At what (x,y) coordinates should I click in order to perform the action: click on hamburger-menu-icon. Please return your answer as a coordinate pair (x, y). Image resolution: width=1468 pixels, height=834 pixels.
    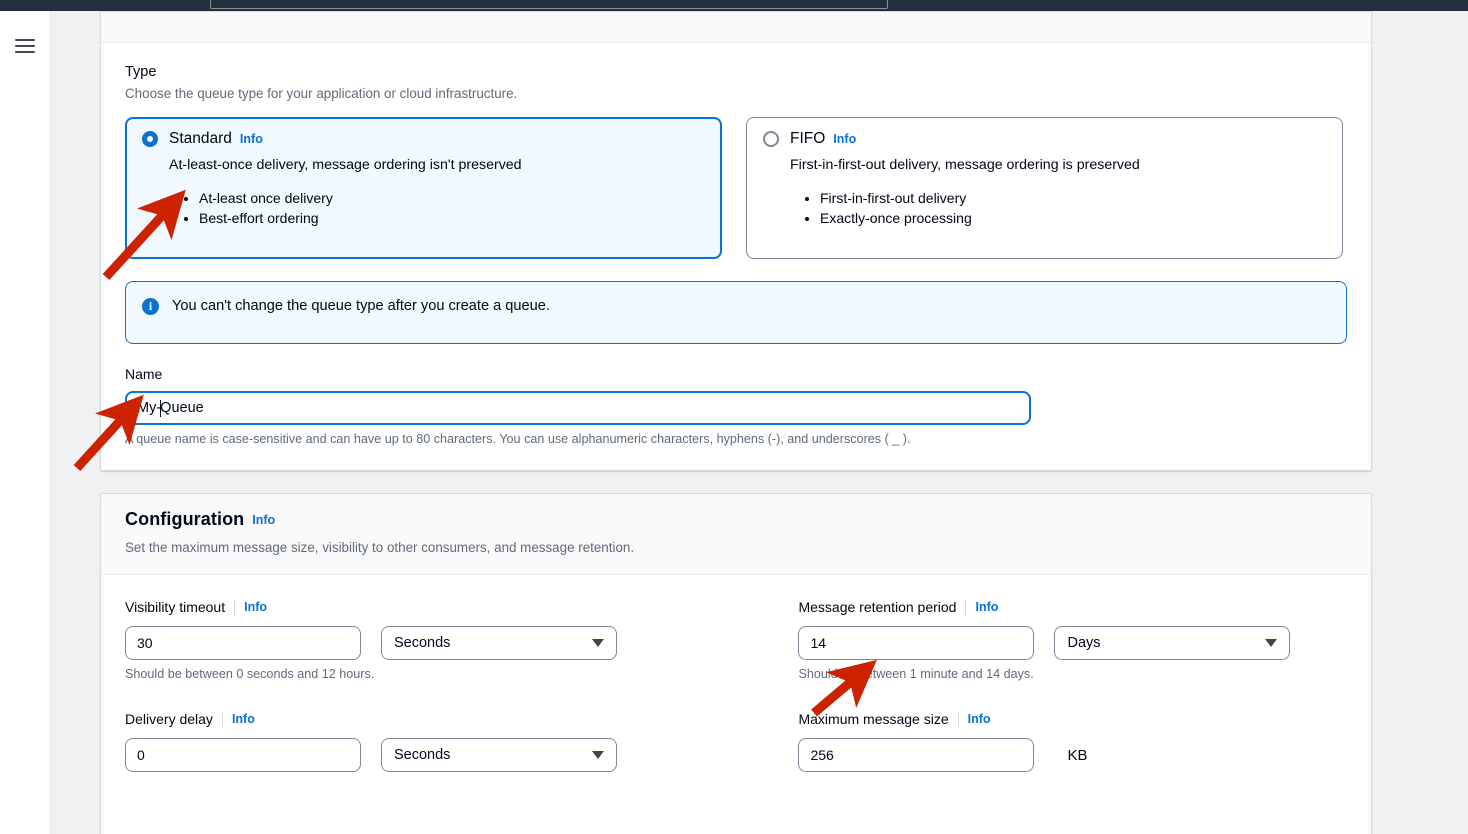
    Looking at the image, I should click on (25, 46).